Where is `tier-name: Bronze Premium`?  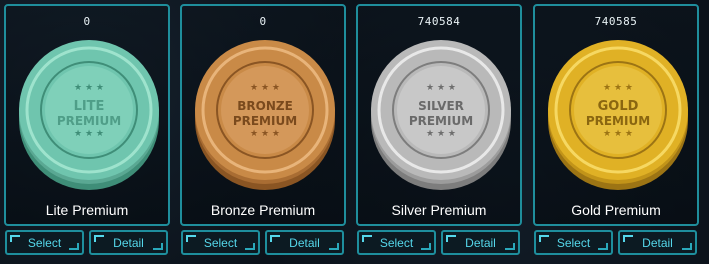
tier-name: Bronze Premium is located at coordinates (263, 210).